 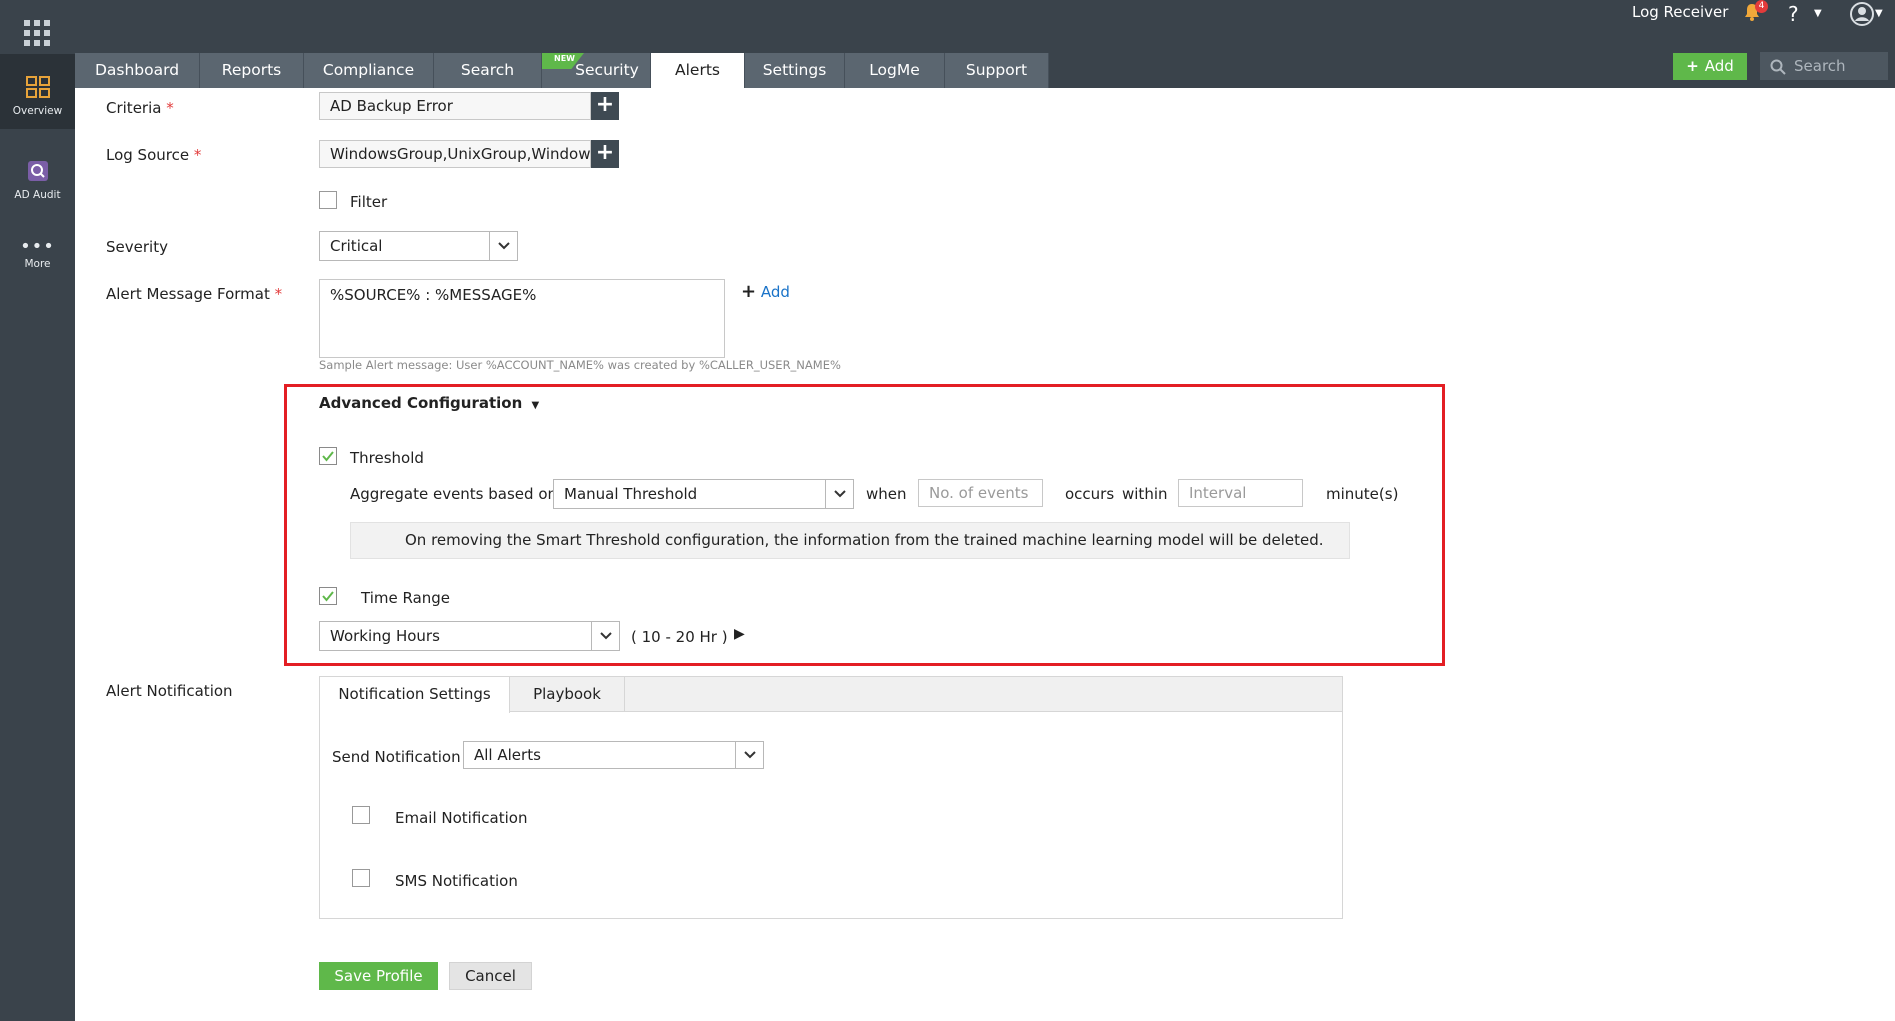 I want to click on tab-label: Alerts, so click(x=697, y=70).